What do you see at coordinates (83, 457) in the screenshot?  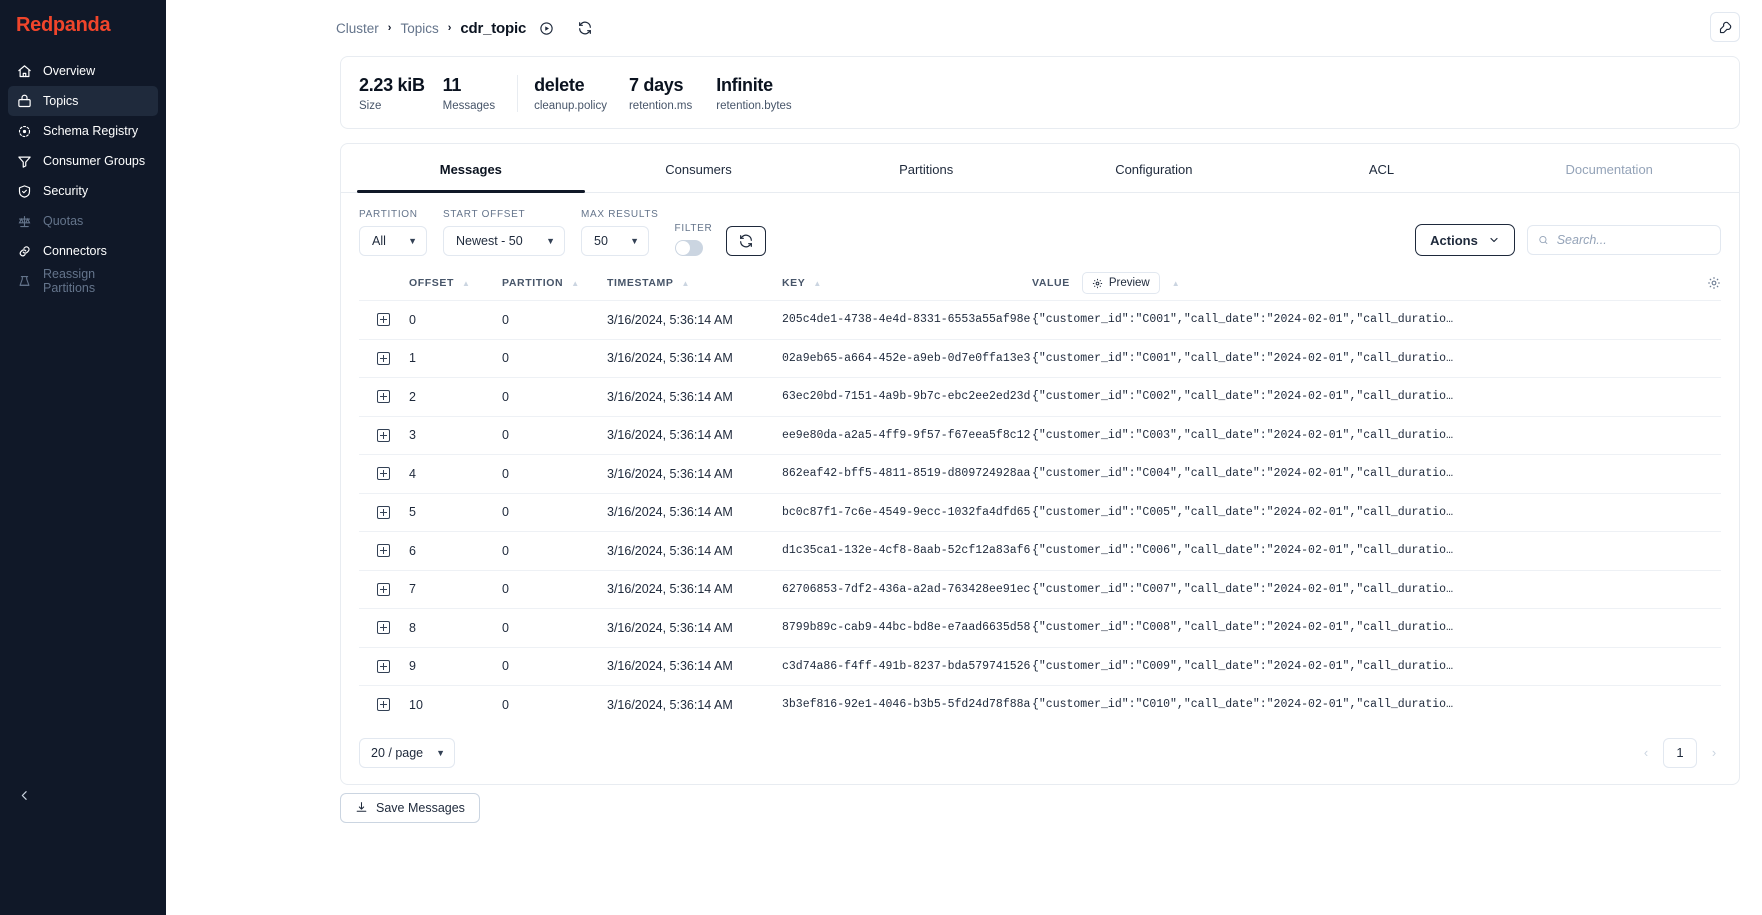 I see `sidebar: Redpanda Overview Topics Schema Registry` at bounding box center [83, 457].